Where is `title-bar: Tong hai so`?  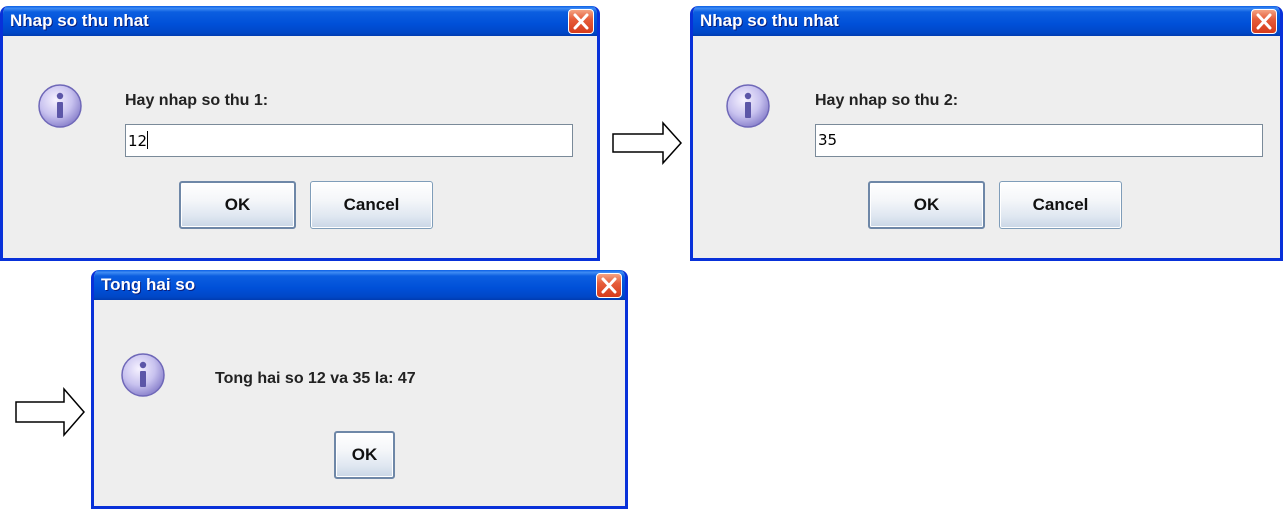 title-bar: Tong hai so is located at coordinates (359, 285).